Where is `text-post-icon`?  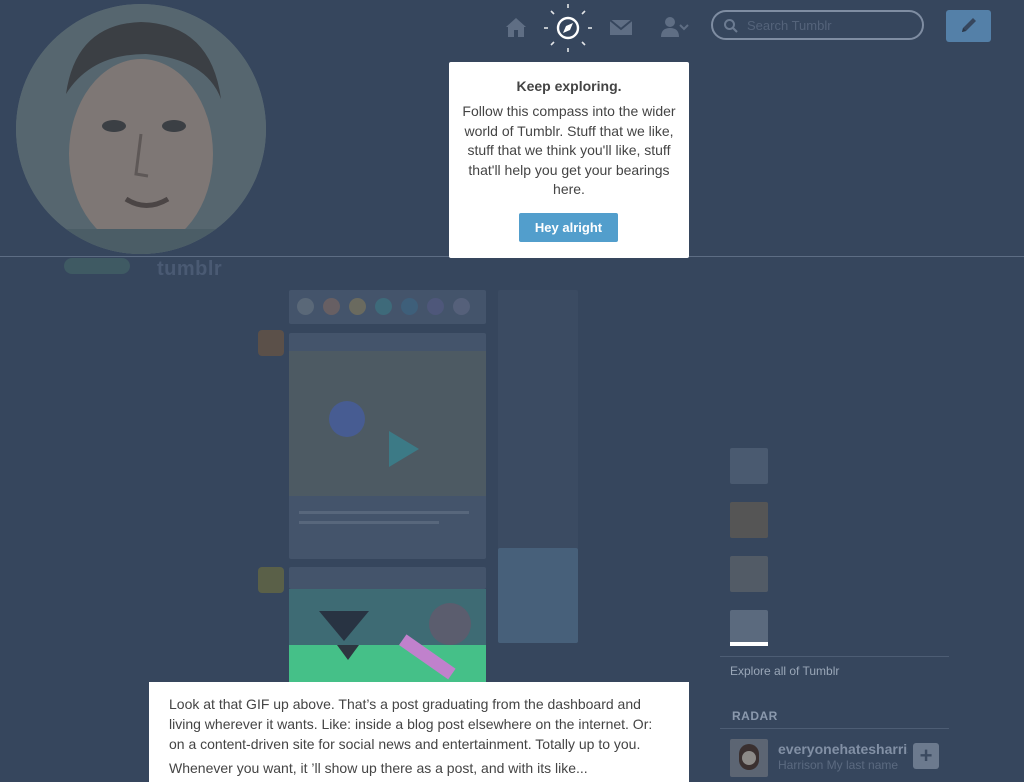 text-post-icon is located at coordinates (305, 306).